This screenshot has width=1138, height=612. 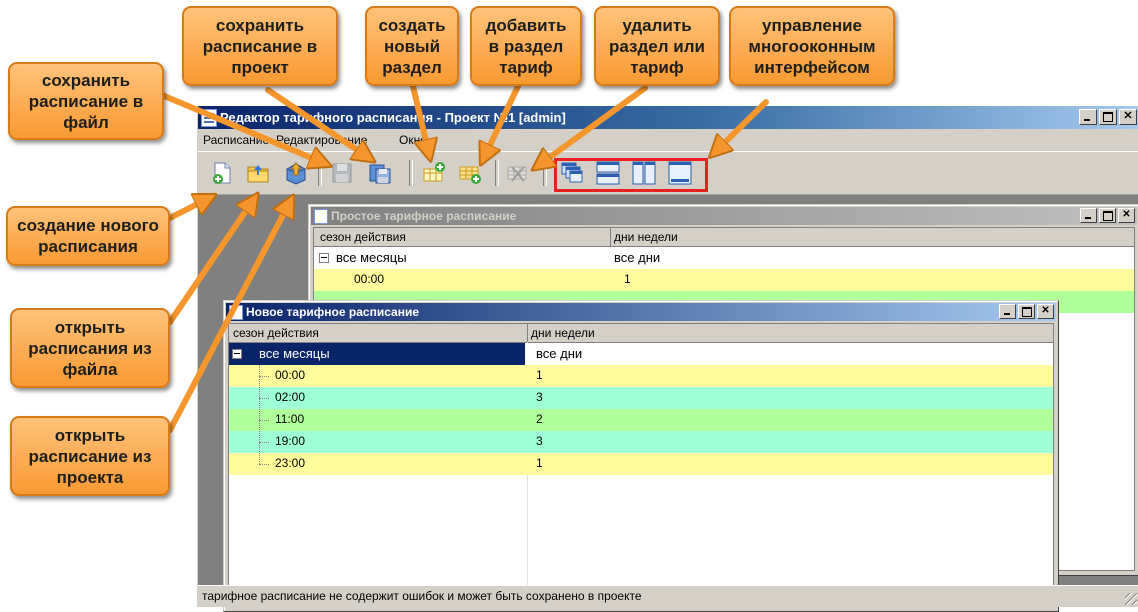 I want to click on toolbar, so click(x=668, y=173).